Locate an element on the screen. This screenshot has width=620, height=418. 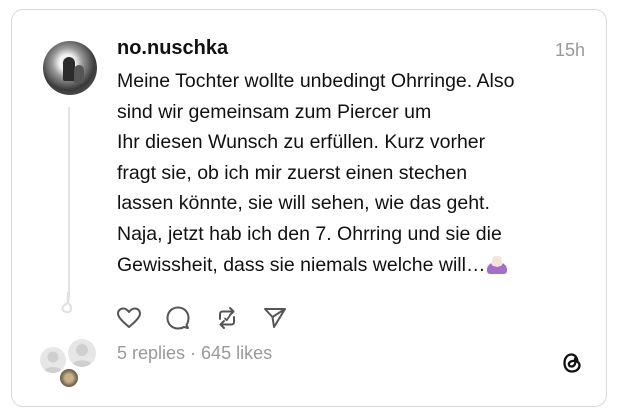
author-username: no.nuschka is located at coordinates (172, 48).